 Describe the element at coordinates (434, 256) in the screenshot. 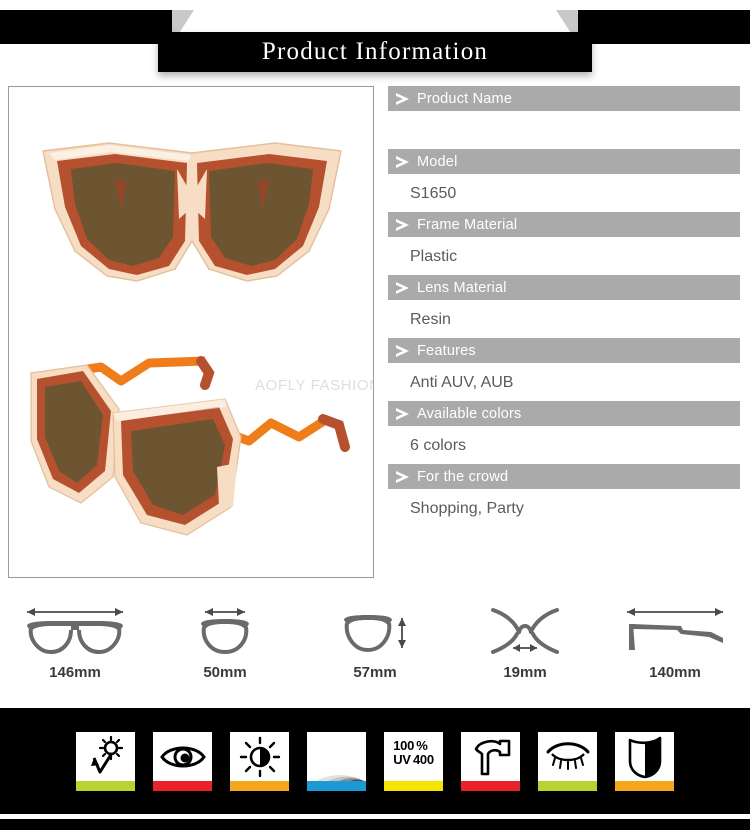

I see `spec-value-frame-material: Plastic` at that location.